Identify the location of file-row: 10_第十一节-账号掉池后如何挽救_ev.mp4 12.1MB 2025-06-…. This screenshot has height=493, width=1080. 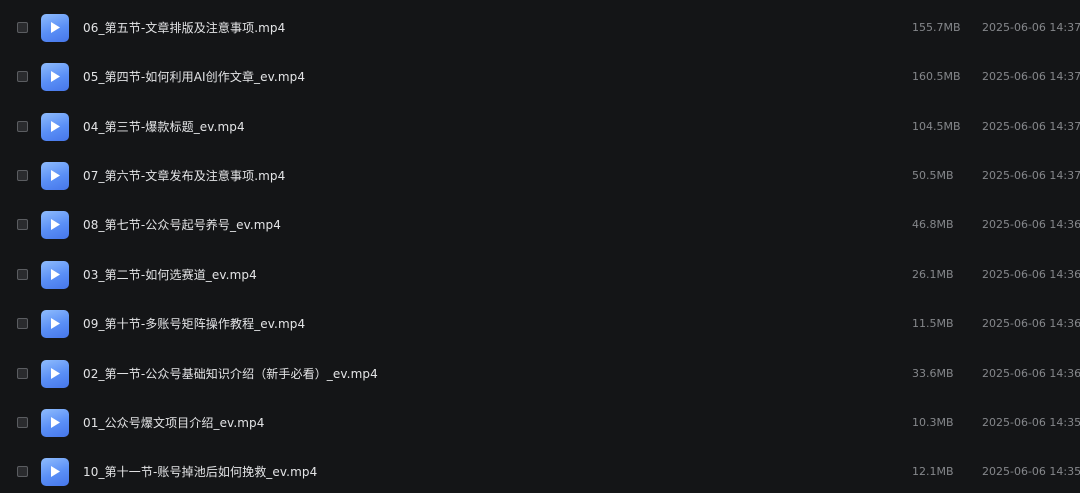
(540, 470).